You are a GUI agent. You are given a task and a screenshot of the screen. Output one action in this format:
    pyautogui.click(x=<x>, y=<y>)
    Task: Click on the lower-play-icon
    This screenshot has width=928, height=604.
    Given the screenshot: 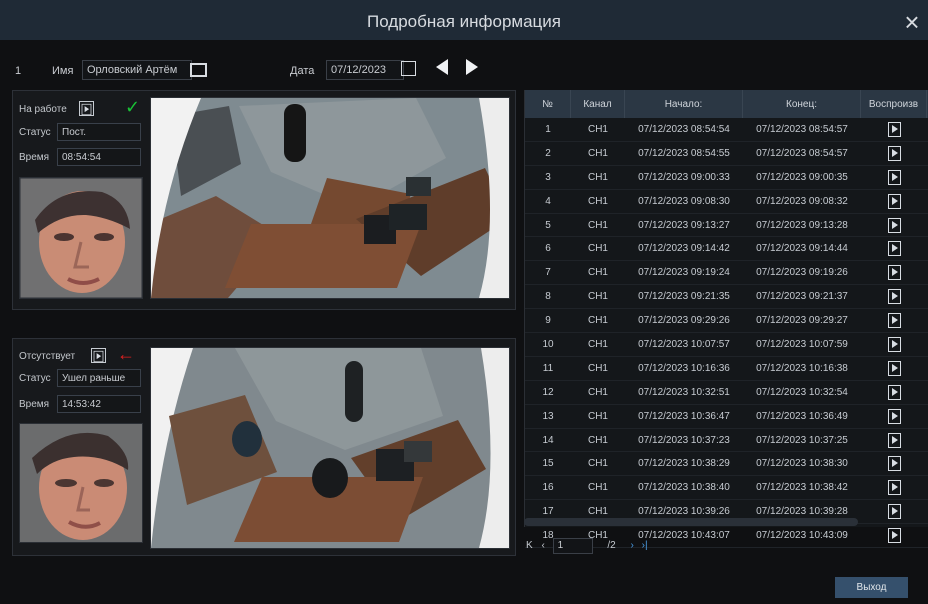 What is the action you would take?
    pyautogui.click(x=98, y=355)
    